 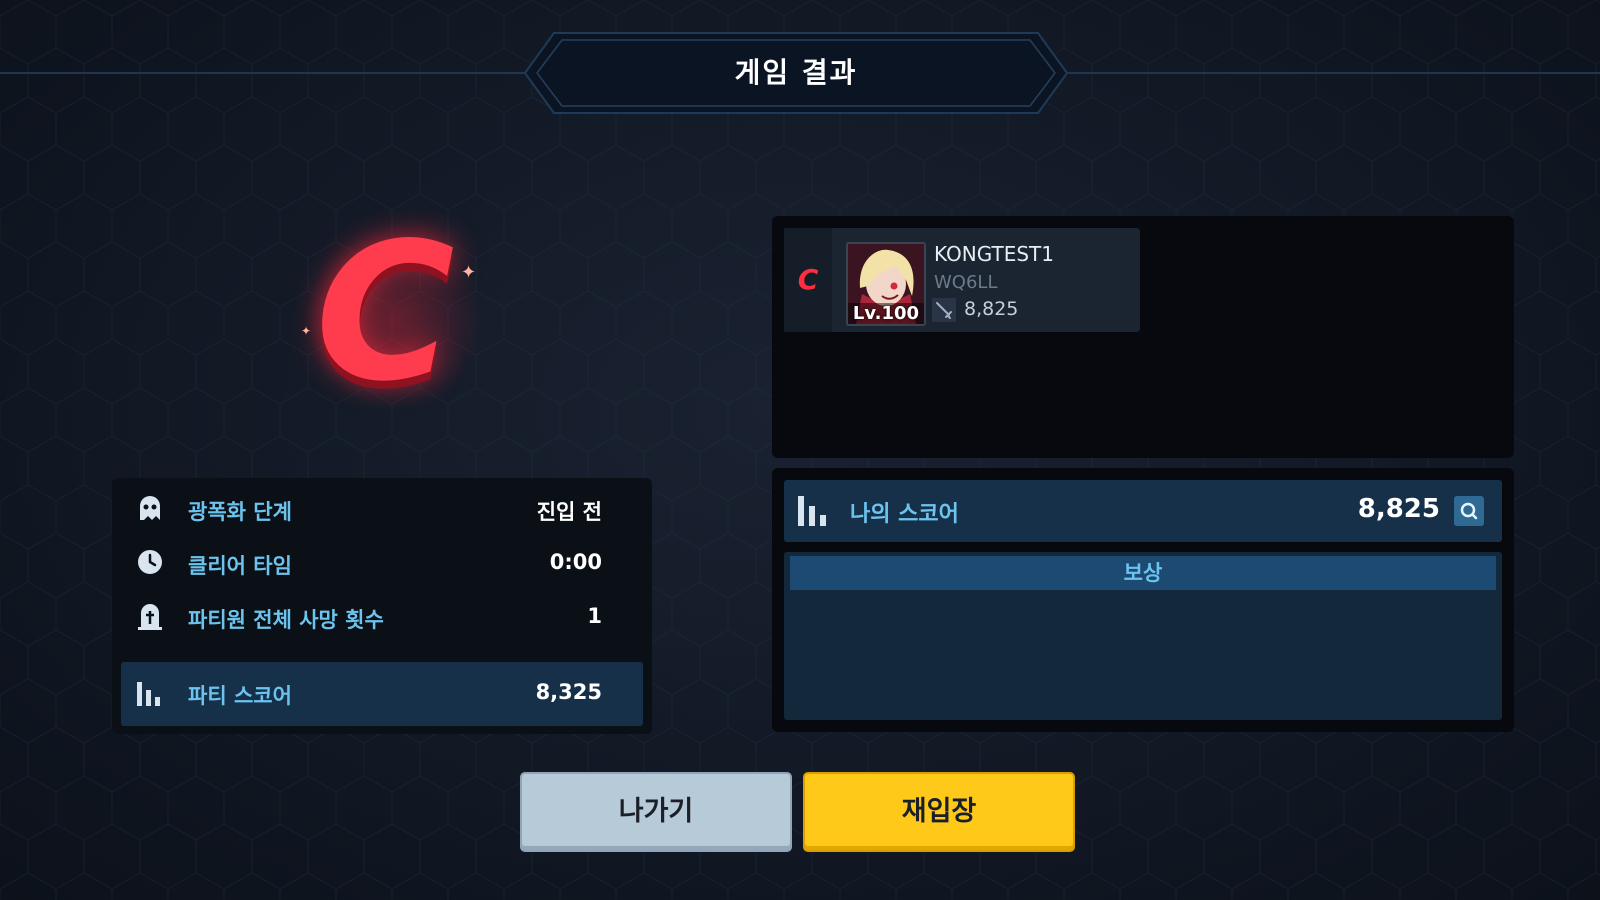 I want to click on stat-row-deaths: 파티원 전체 사망 횟수 1, so click(x=382, y=616).